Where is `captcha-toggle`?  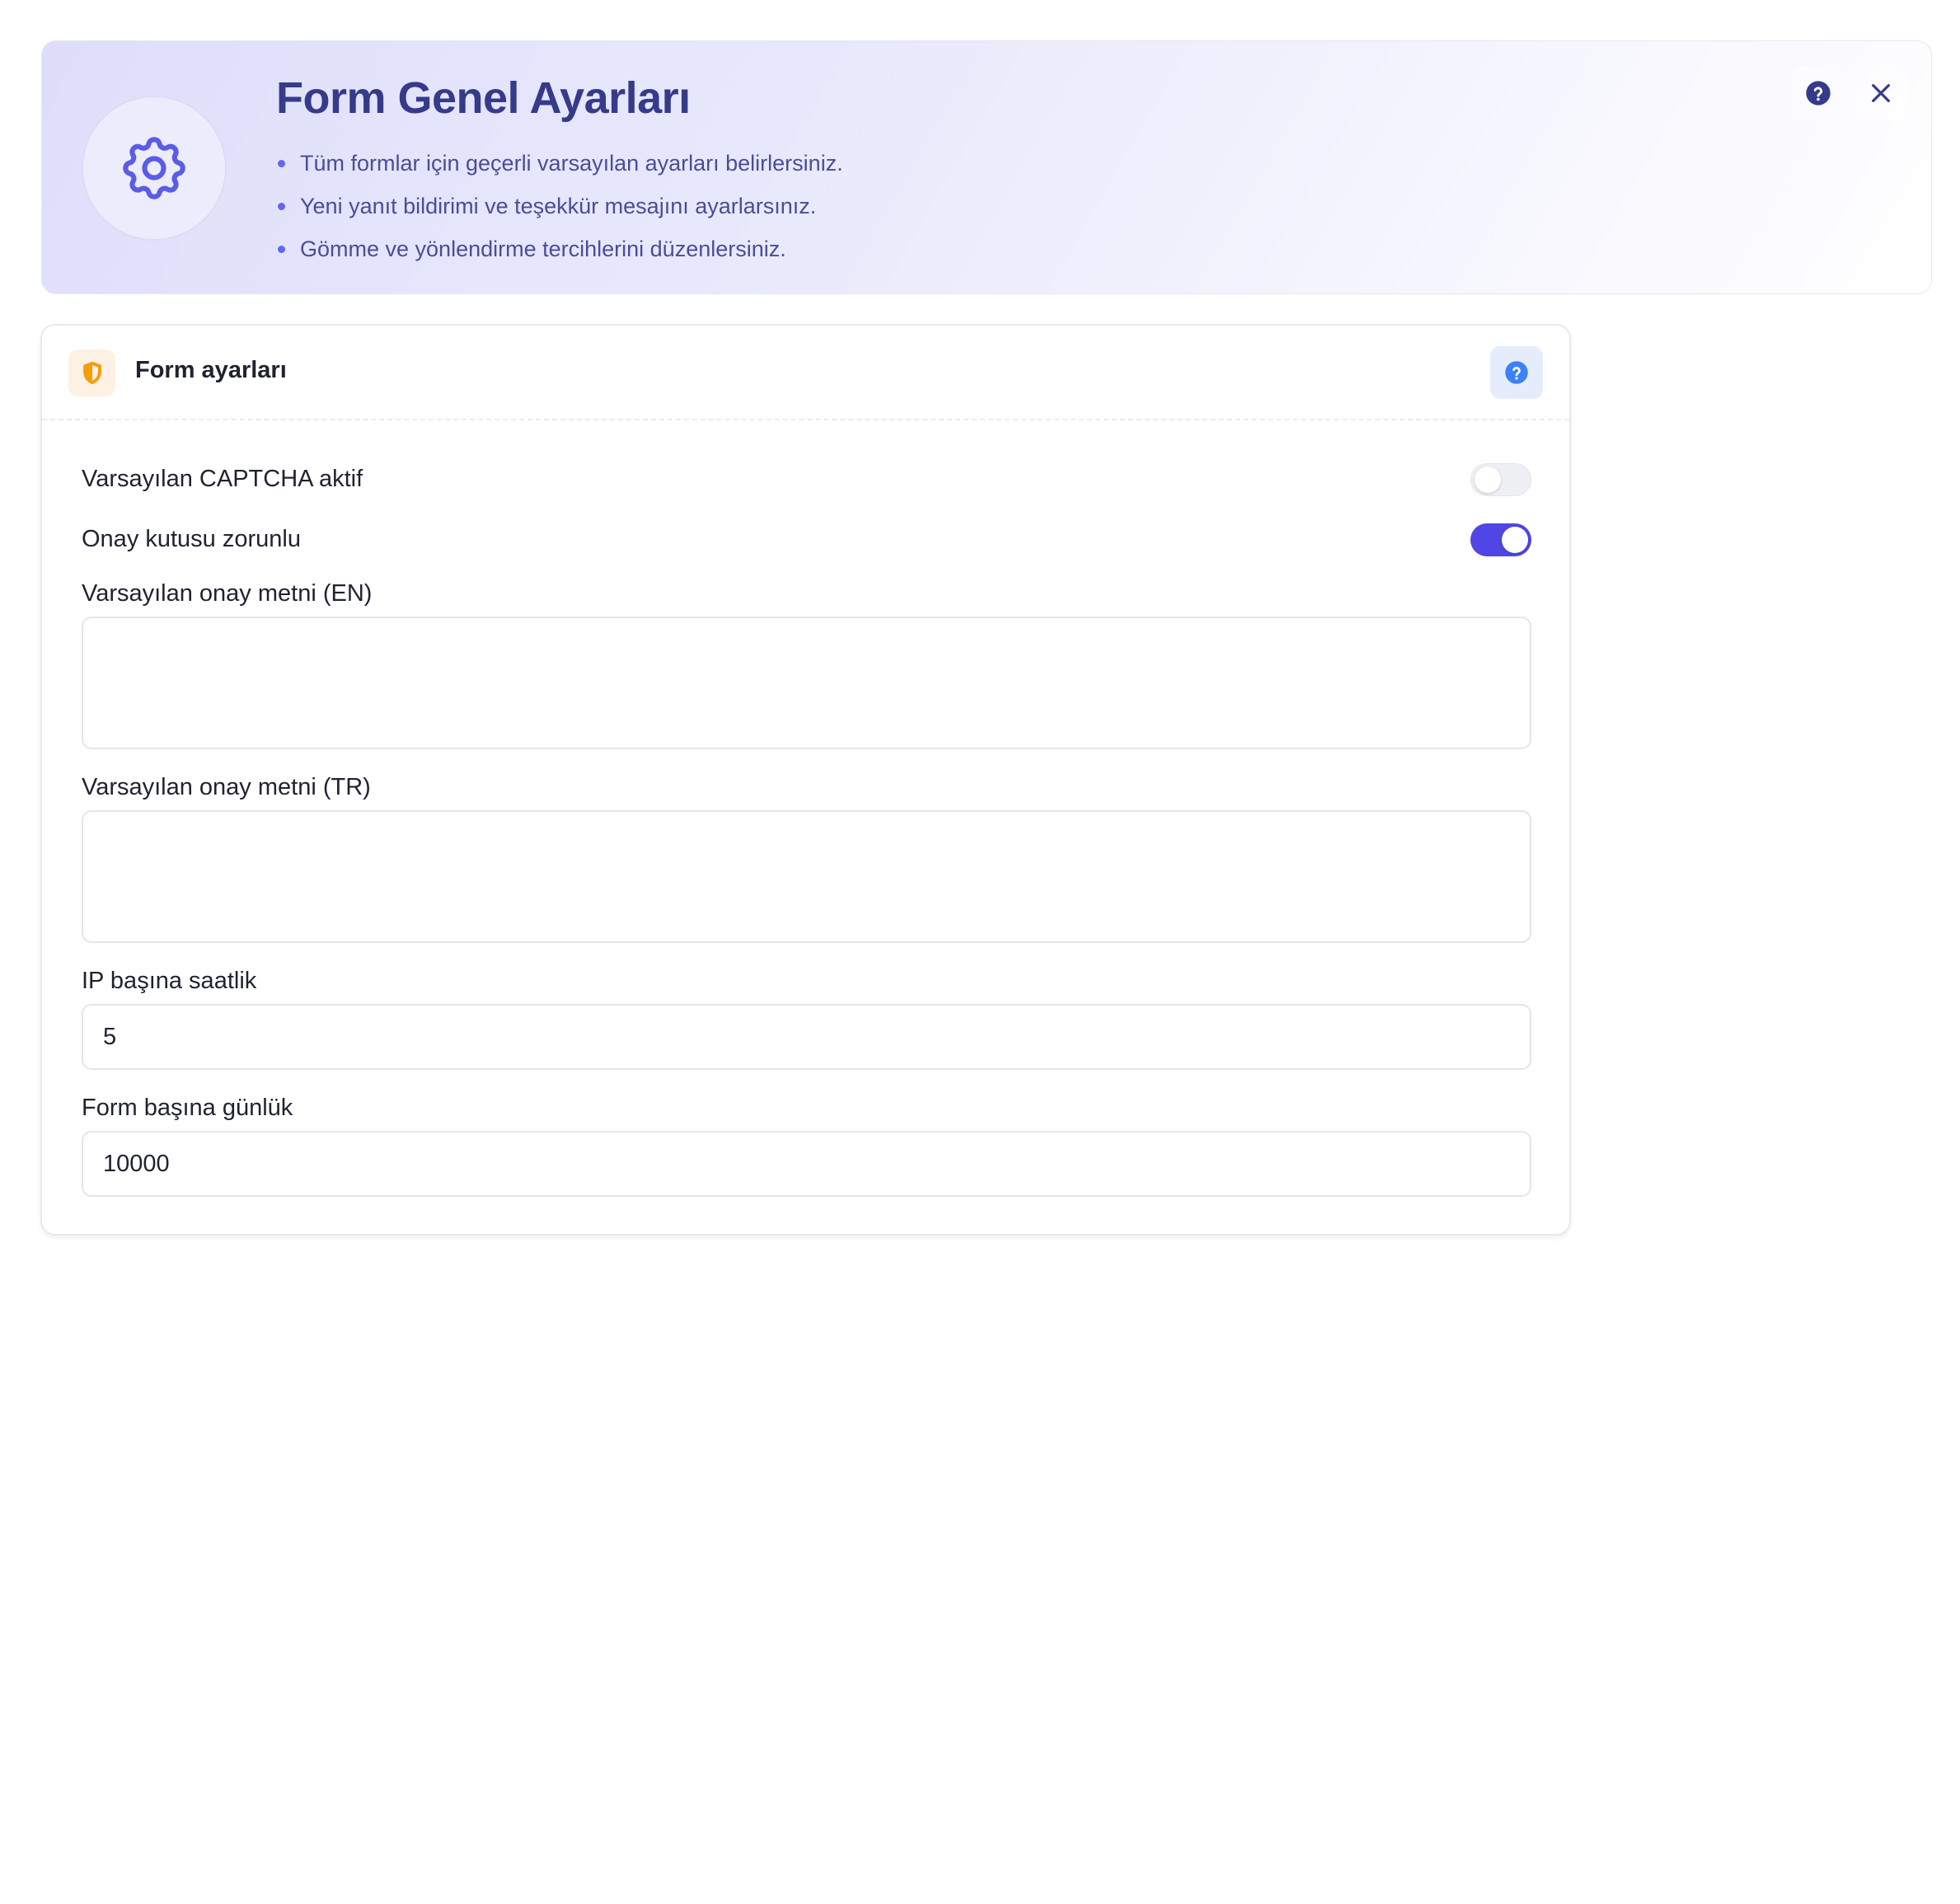 captcha-toggle is located at coordinates (1501, 479).